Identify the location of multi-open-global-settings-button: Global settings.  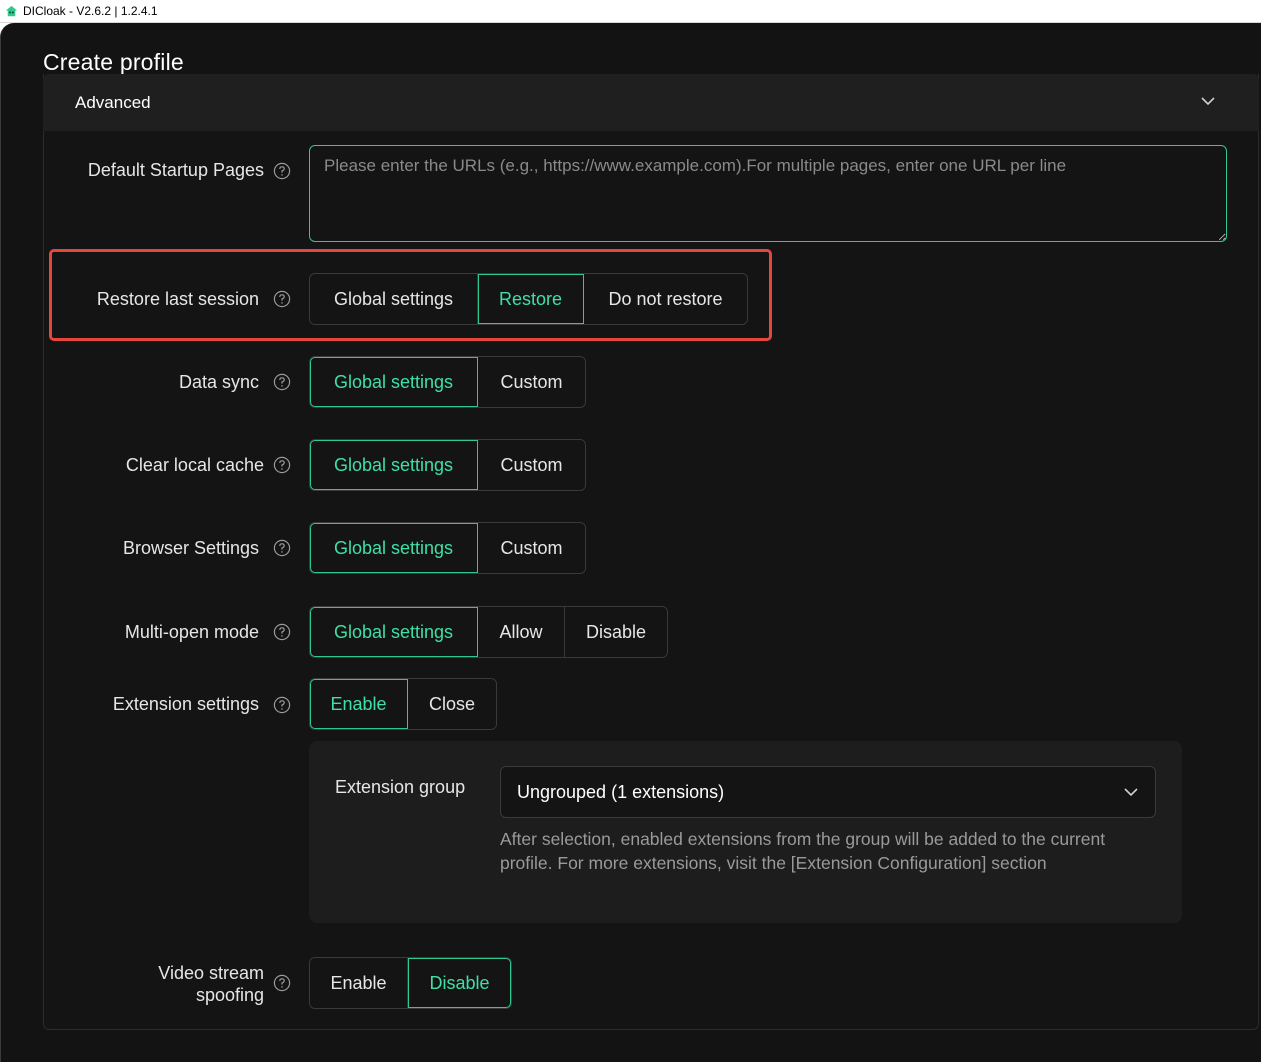
(394, 632).